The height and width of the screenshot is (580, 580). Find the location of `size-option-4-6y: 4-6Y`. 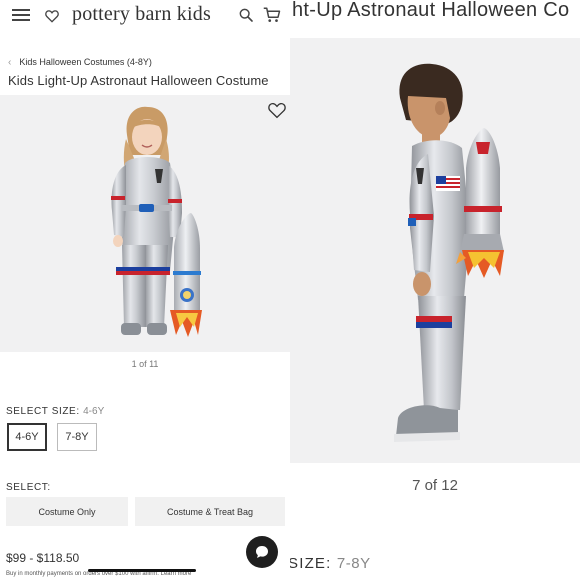

size-option-4-6y: 4-6Y is located at coordinates (27, 437).